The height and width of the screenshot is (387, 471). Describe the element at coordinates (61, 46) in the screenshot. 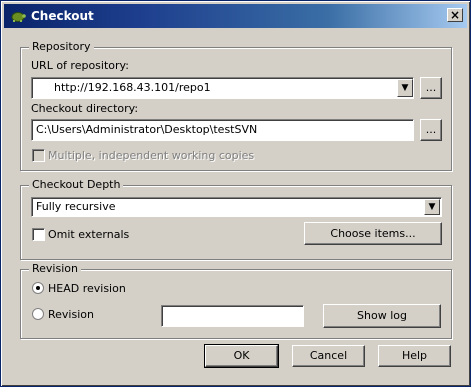

I see `repository-group-label: Repository` at that location.